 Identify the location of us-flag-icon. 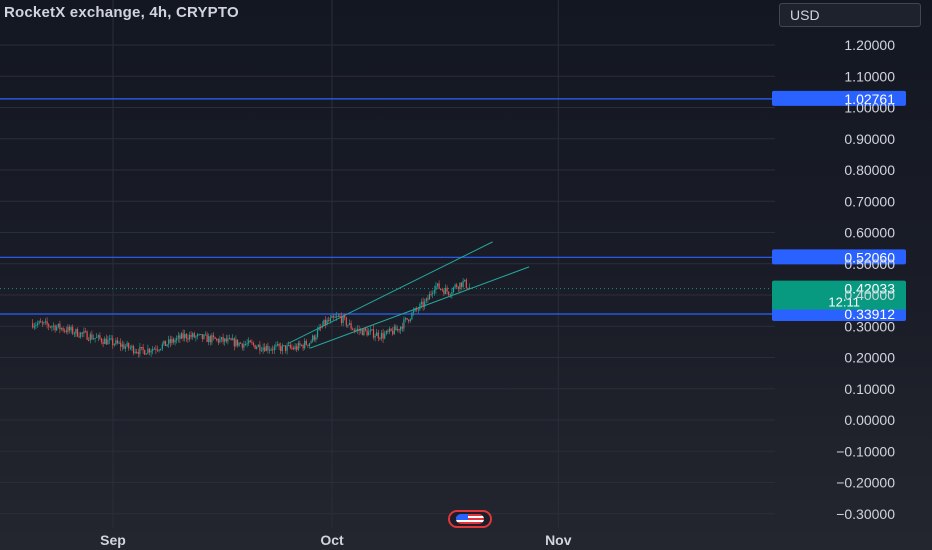
(470, 519).